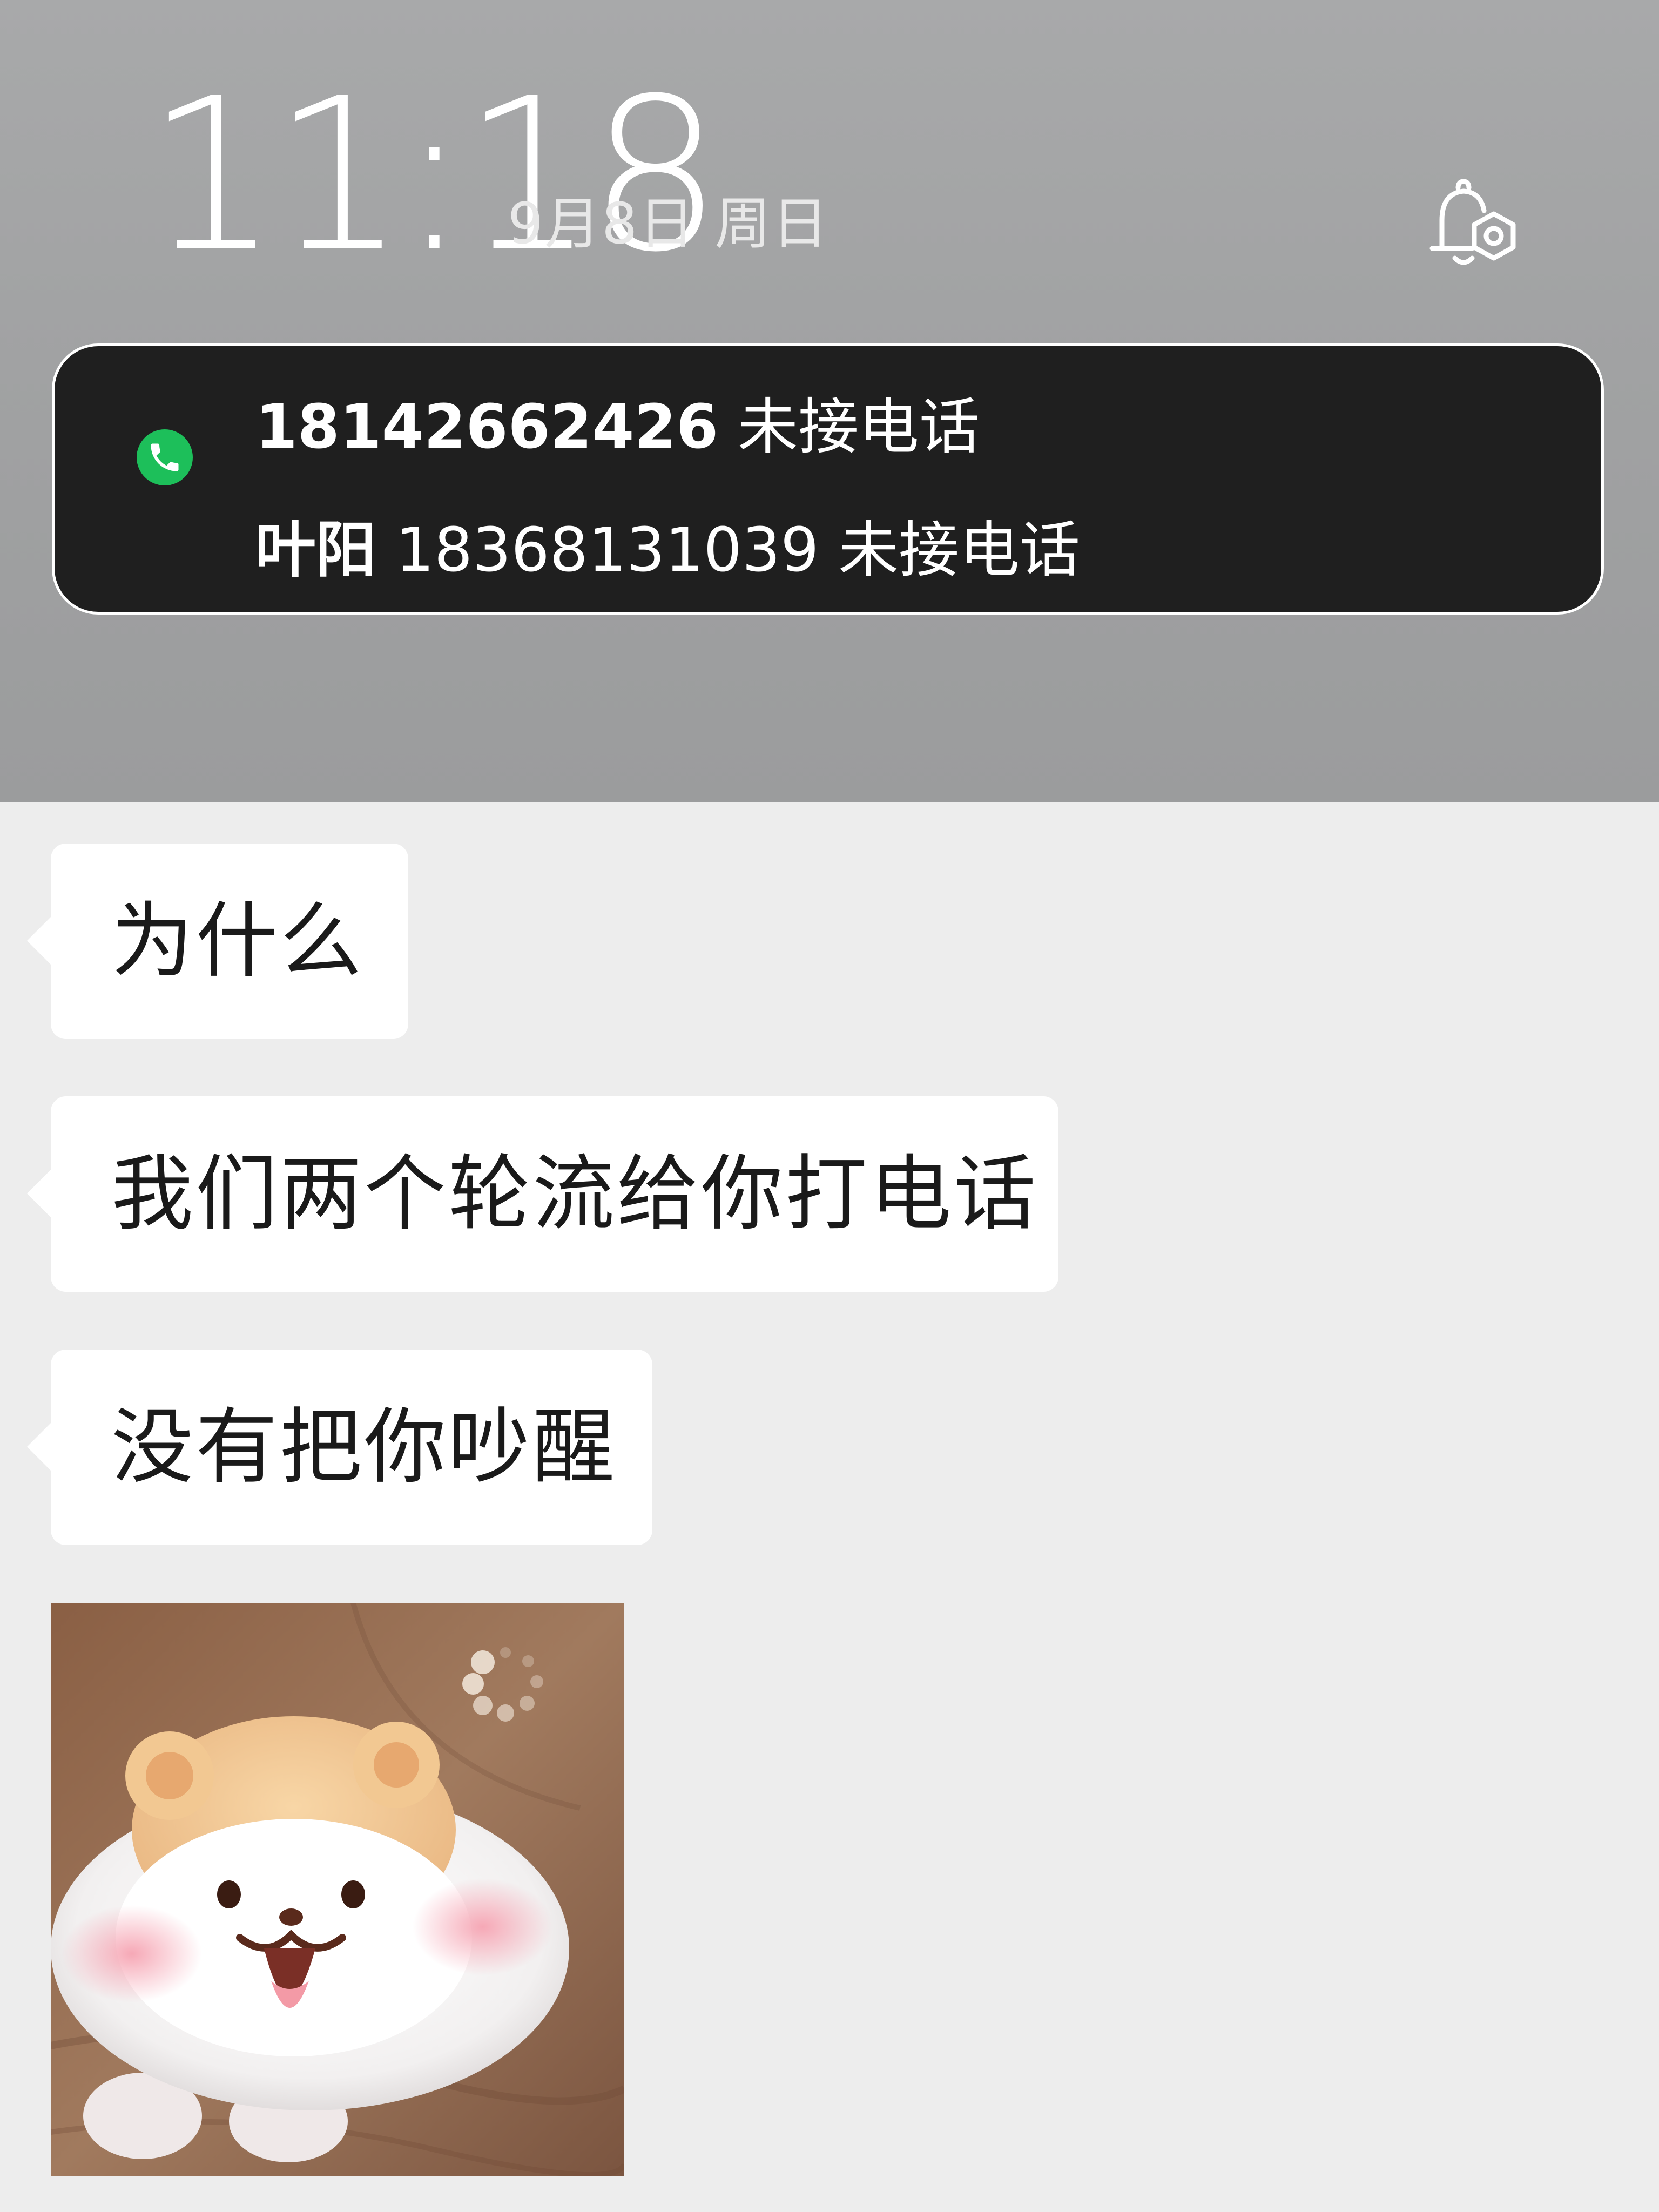 This screenshot has height=2212, width=1659. What do you see at coordinates (607, 550) in the screenshot?
I see `caller-number-2: 18368131039` at bounding box center [607, 550].